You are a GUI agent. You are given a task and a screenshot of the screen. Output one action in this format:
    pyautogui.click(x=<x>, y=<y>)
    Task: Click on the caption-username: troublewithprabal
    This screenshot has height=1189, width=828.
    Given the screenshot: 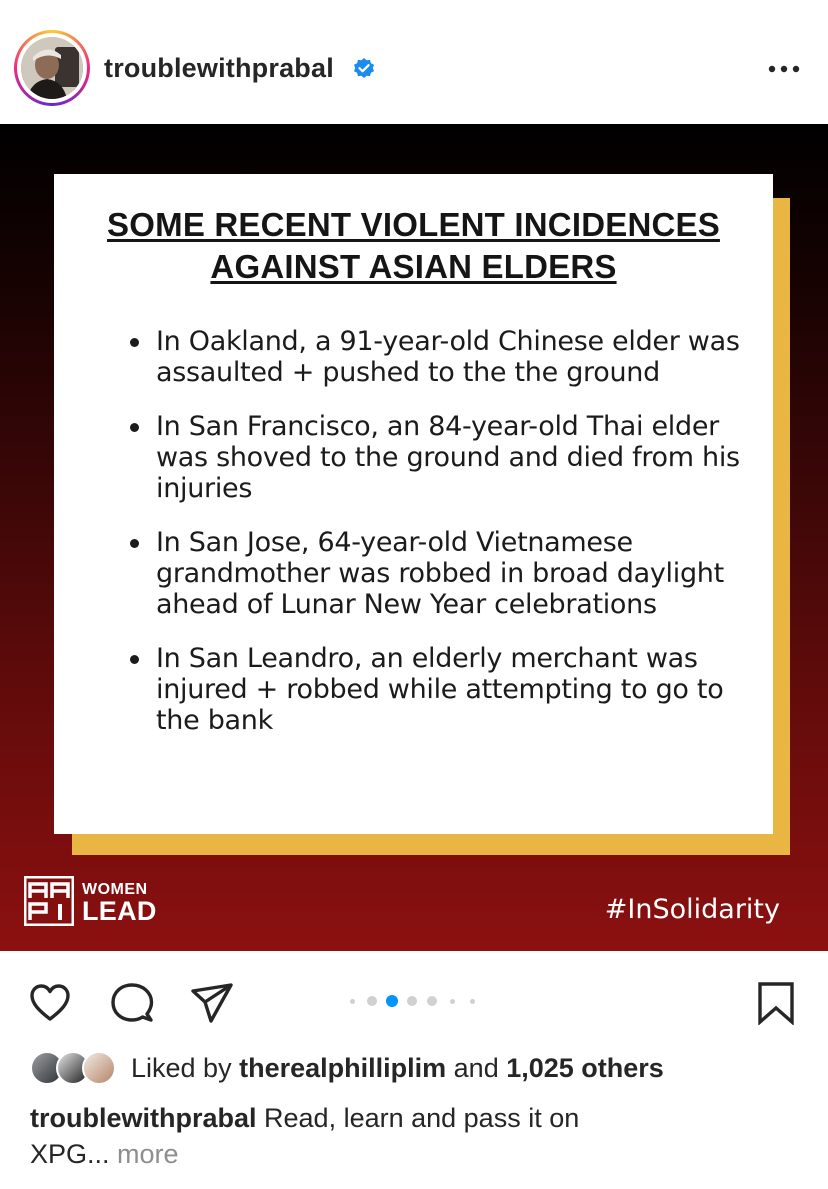 What is the action you would take?
    pyautogui.click(x=143, y=1118)
    